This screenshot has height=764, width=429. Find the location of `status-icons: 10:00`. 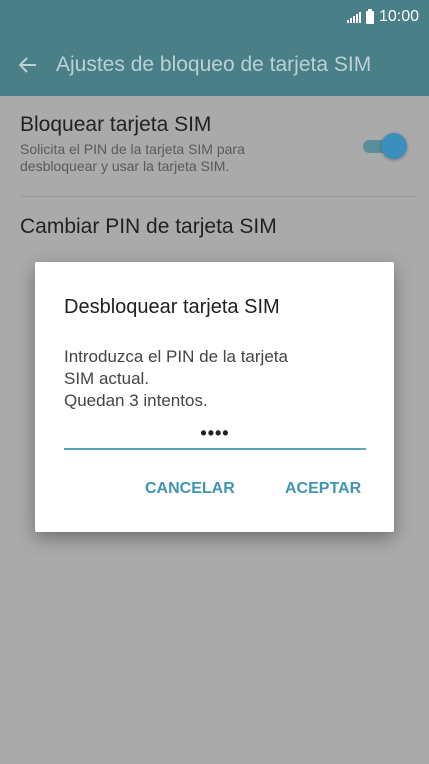

status-icons: 10:00 is located at coordinates (382, 17).